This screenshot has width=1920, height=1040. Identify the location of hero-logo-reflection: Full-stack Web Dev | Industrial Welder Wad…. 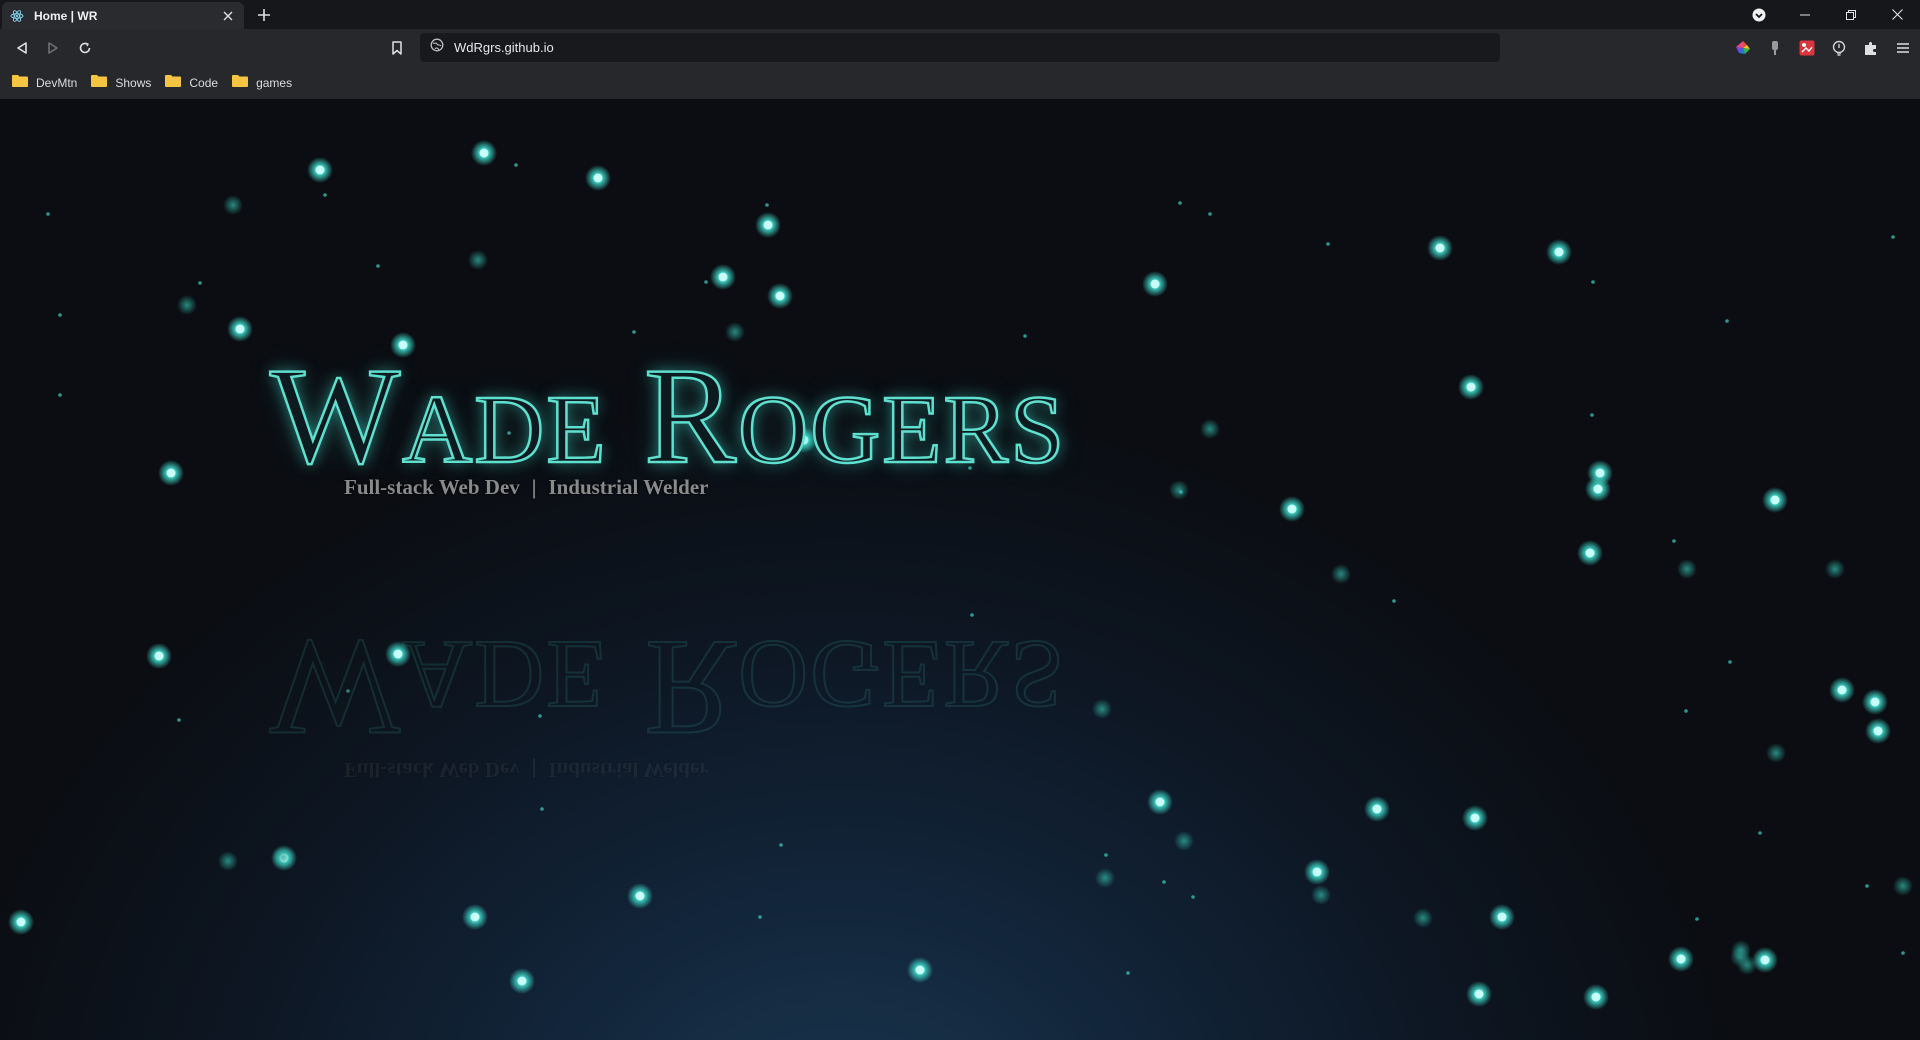
(669, 696).